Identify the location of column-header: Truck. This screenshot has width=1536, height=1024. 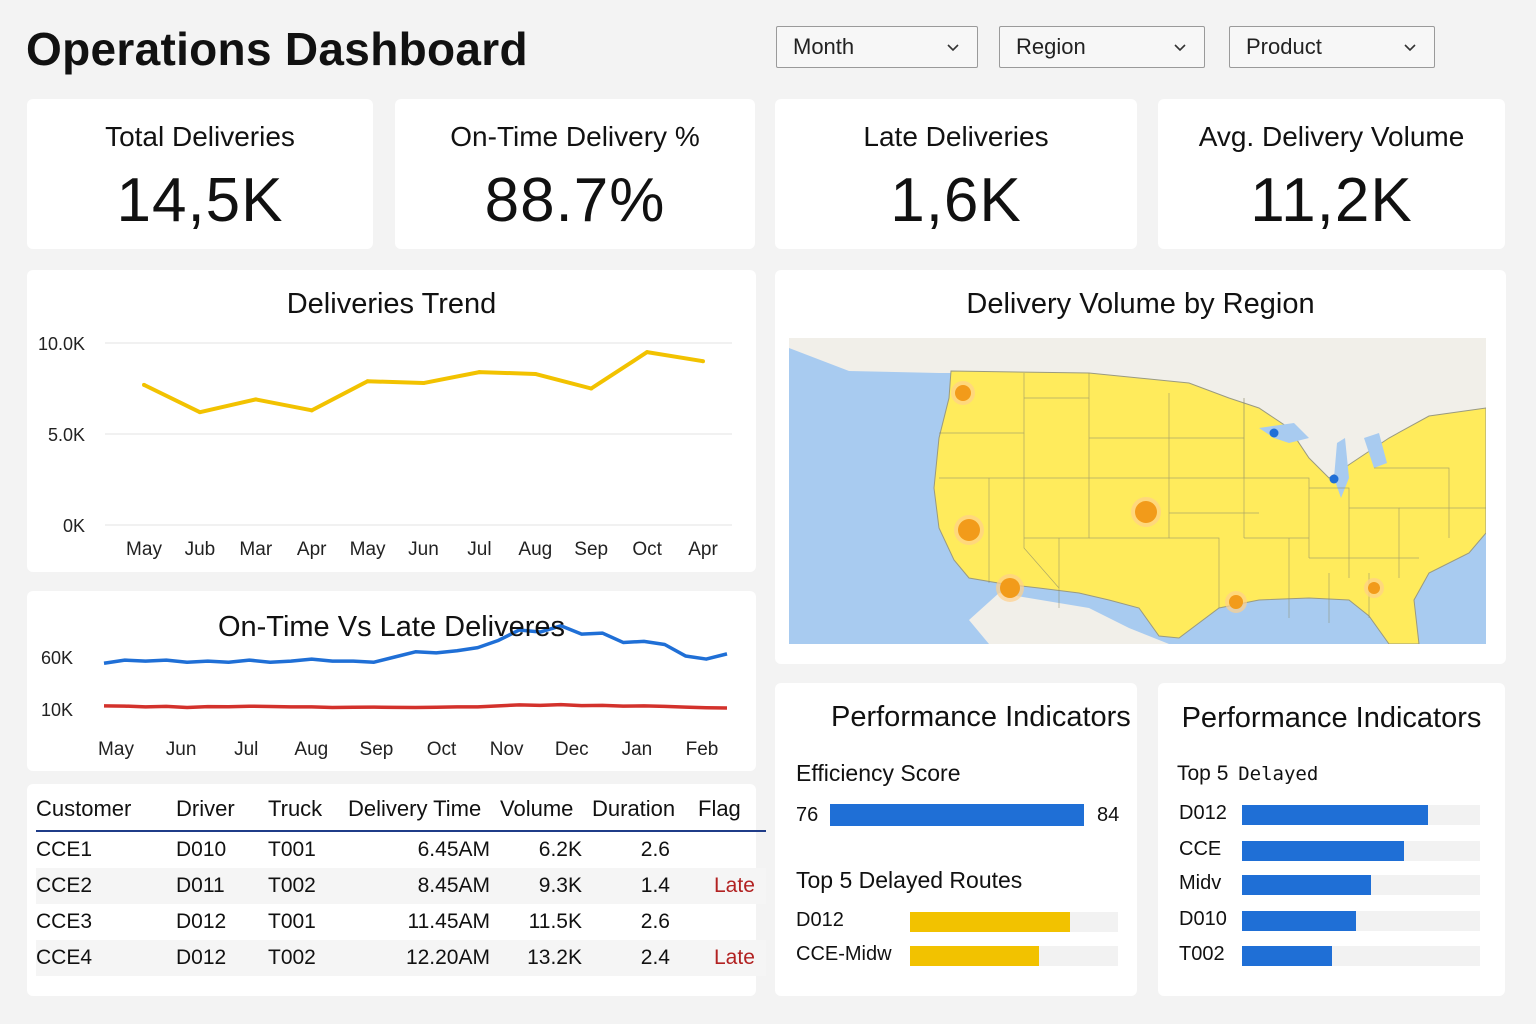
(308, 810).